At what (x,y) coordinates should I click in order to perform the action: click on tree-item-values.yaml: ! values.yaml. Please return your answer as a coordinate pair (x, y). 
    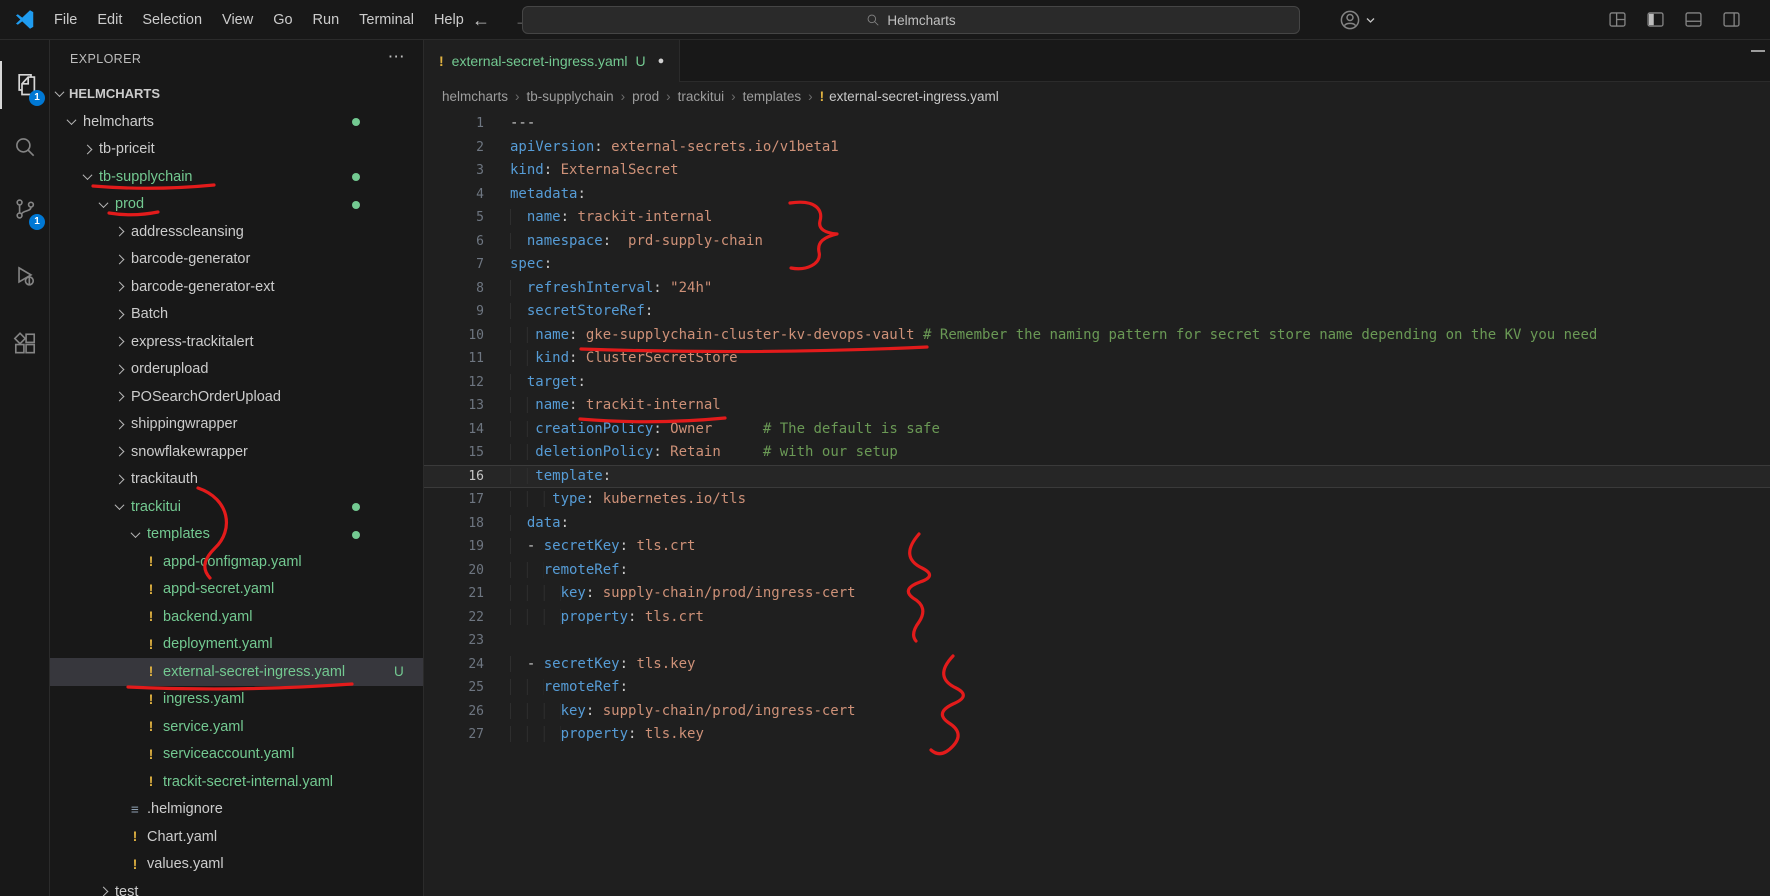
    Looking at the image, I should click on (236, 865).